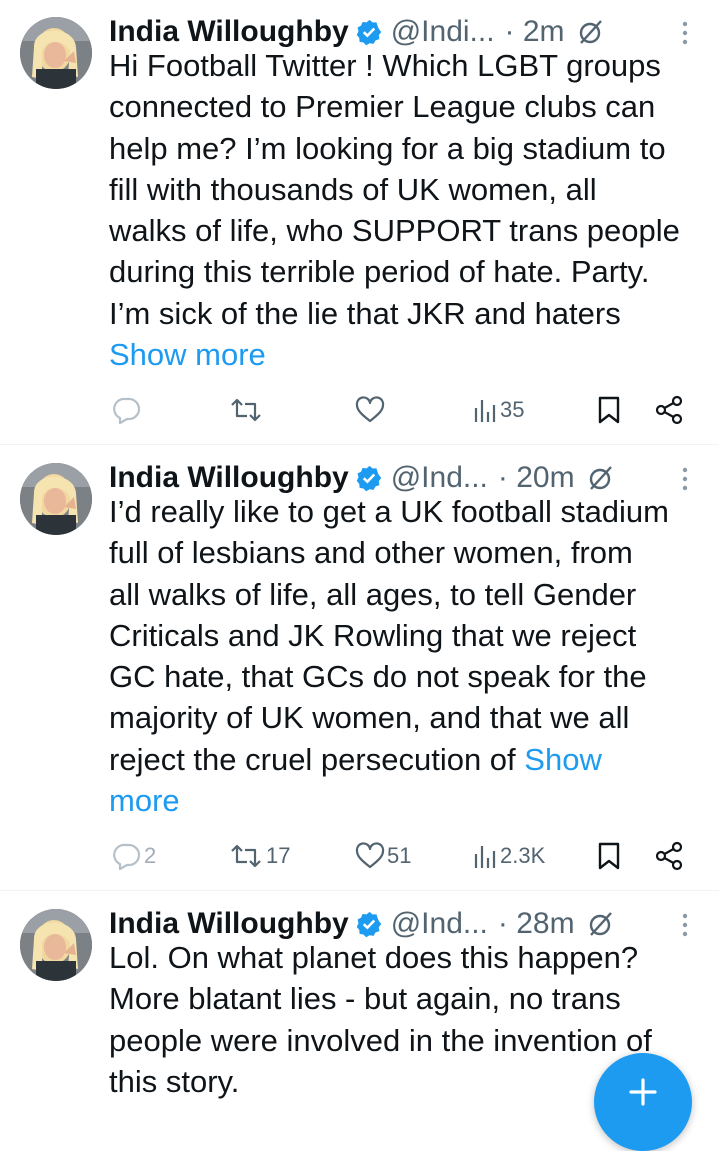 The width and height of the screenshot is (719, 1151). What do you see at coordinates (385, 65) in the screenshot?
I see `tweet-text-line: Hi Football Twitter ! Which LGBT groups` at bounding box center [385, 65].